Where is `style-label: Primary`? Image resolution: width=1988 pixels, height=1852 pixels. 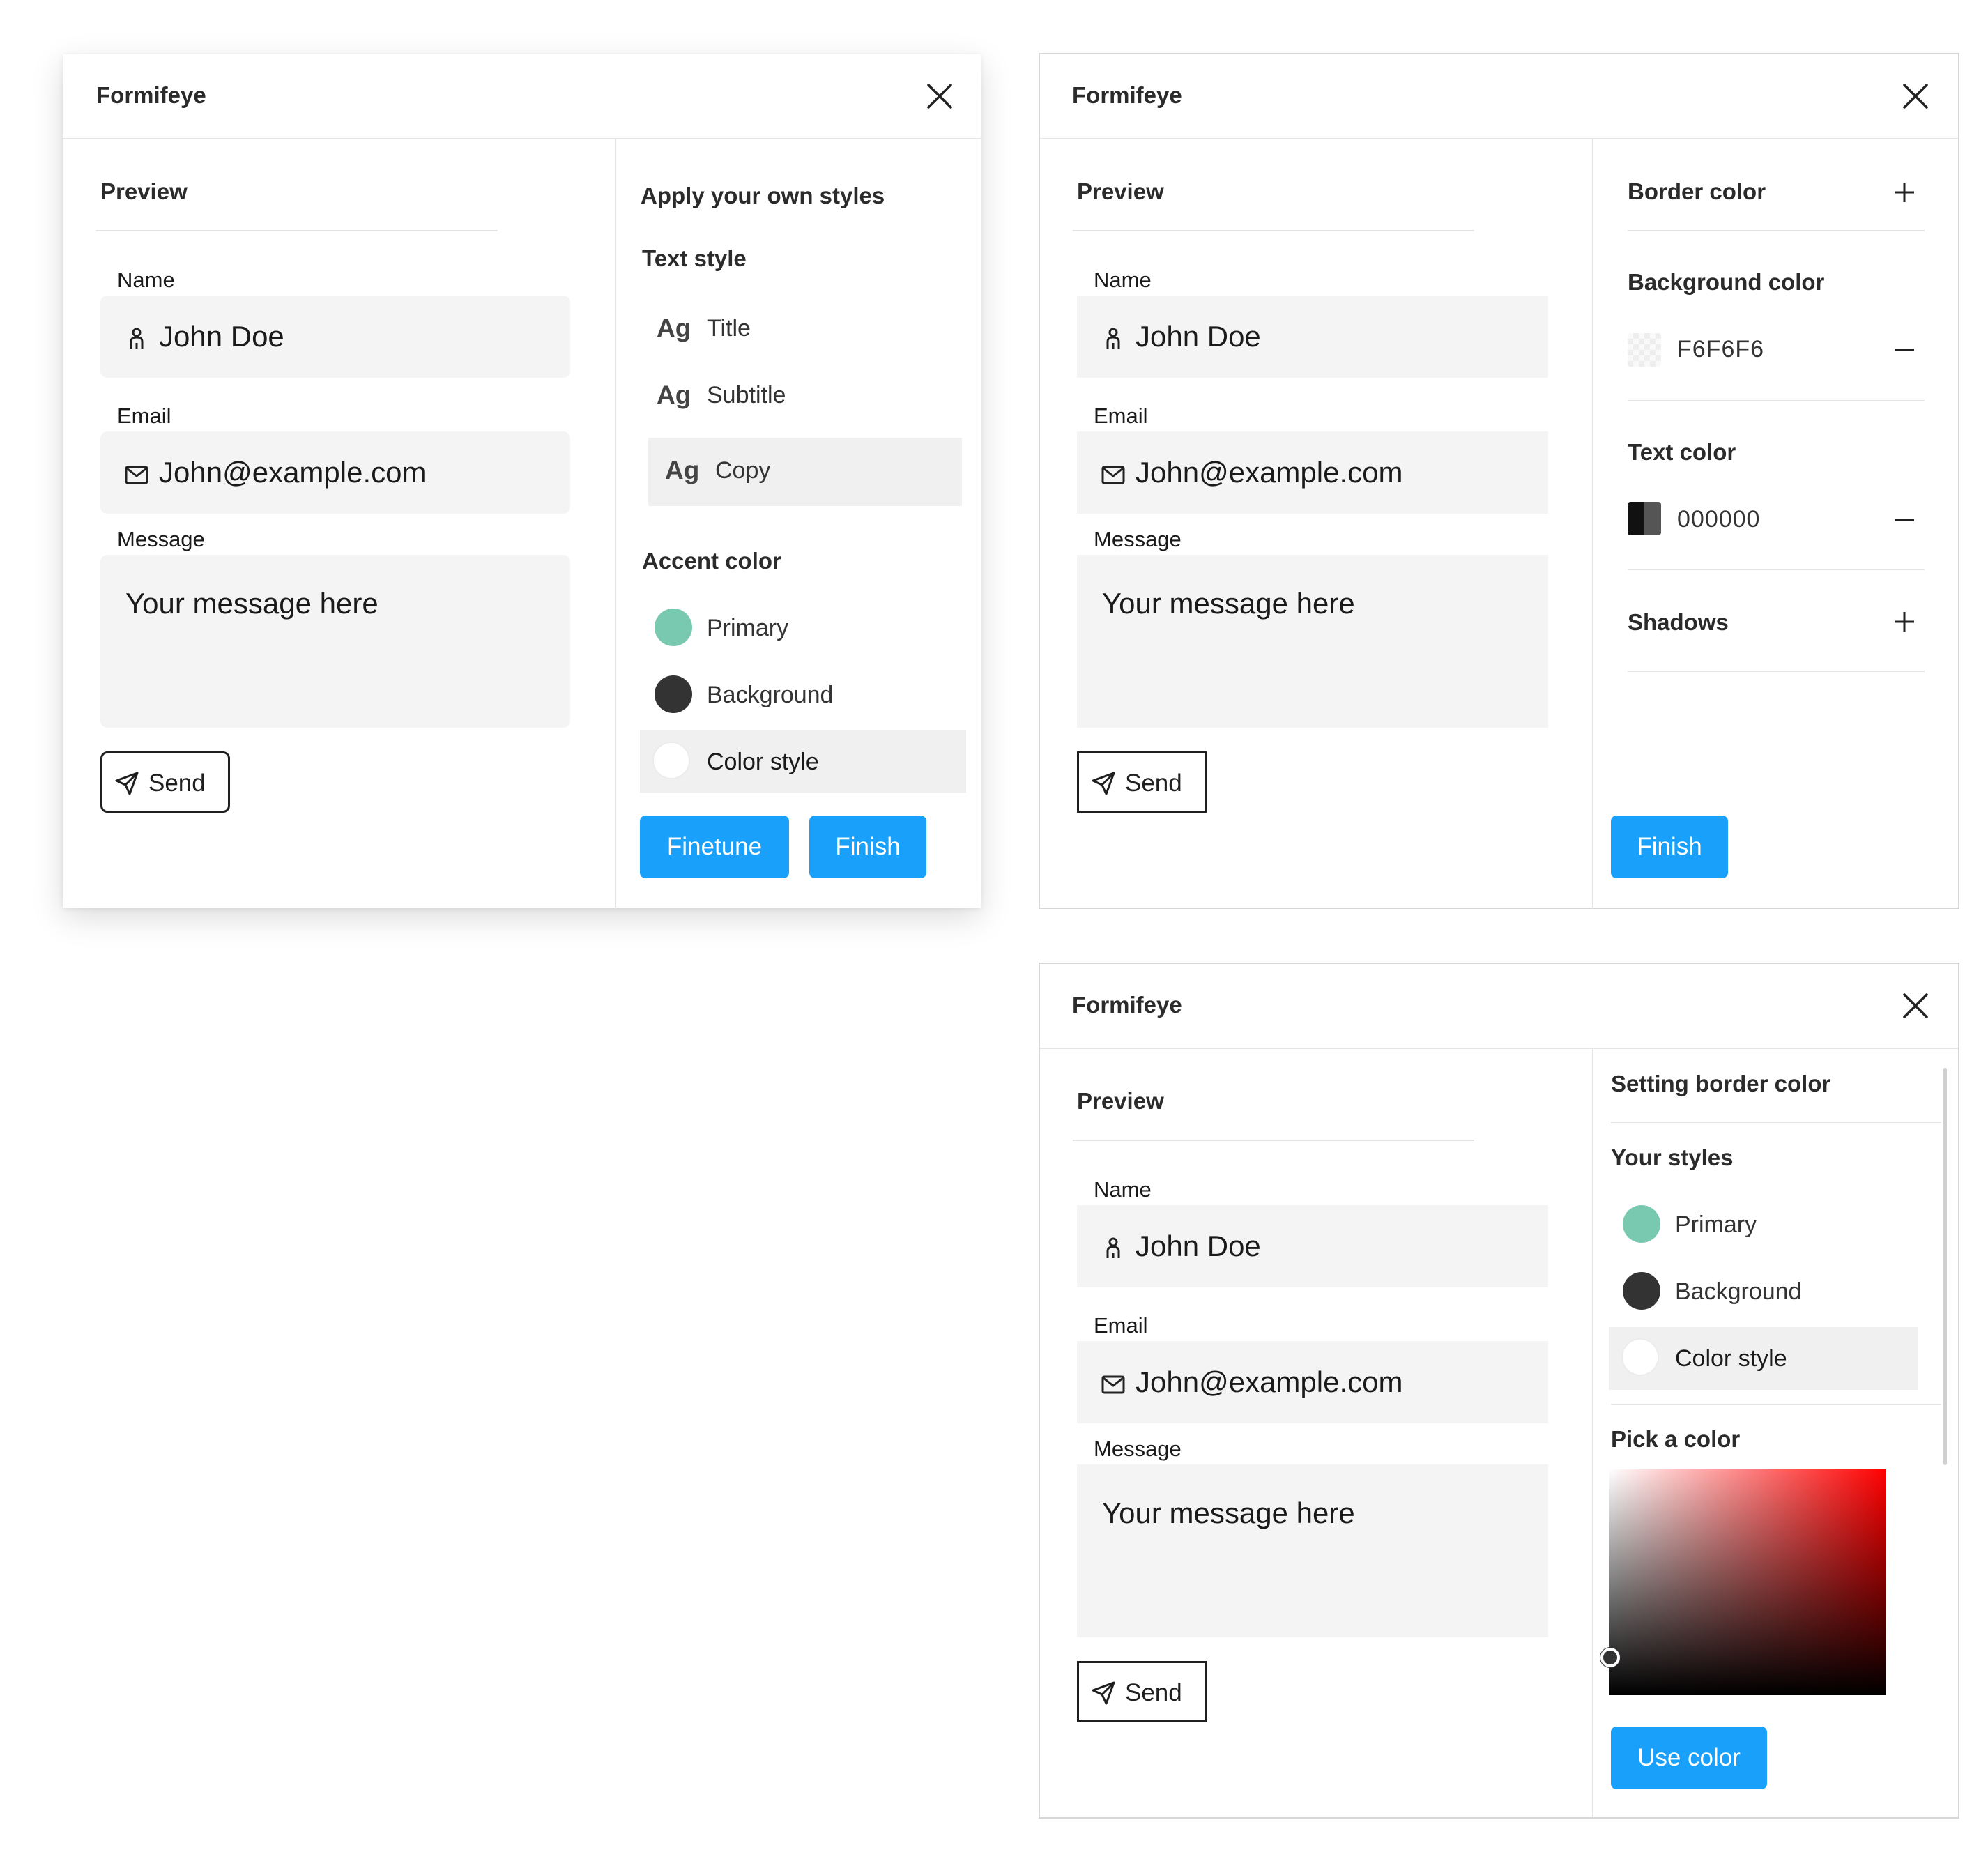
style-label: Primary is located at coordinates (1716, 1224).